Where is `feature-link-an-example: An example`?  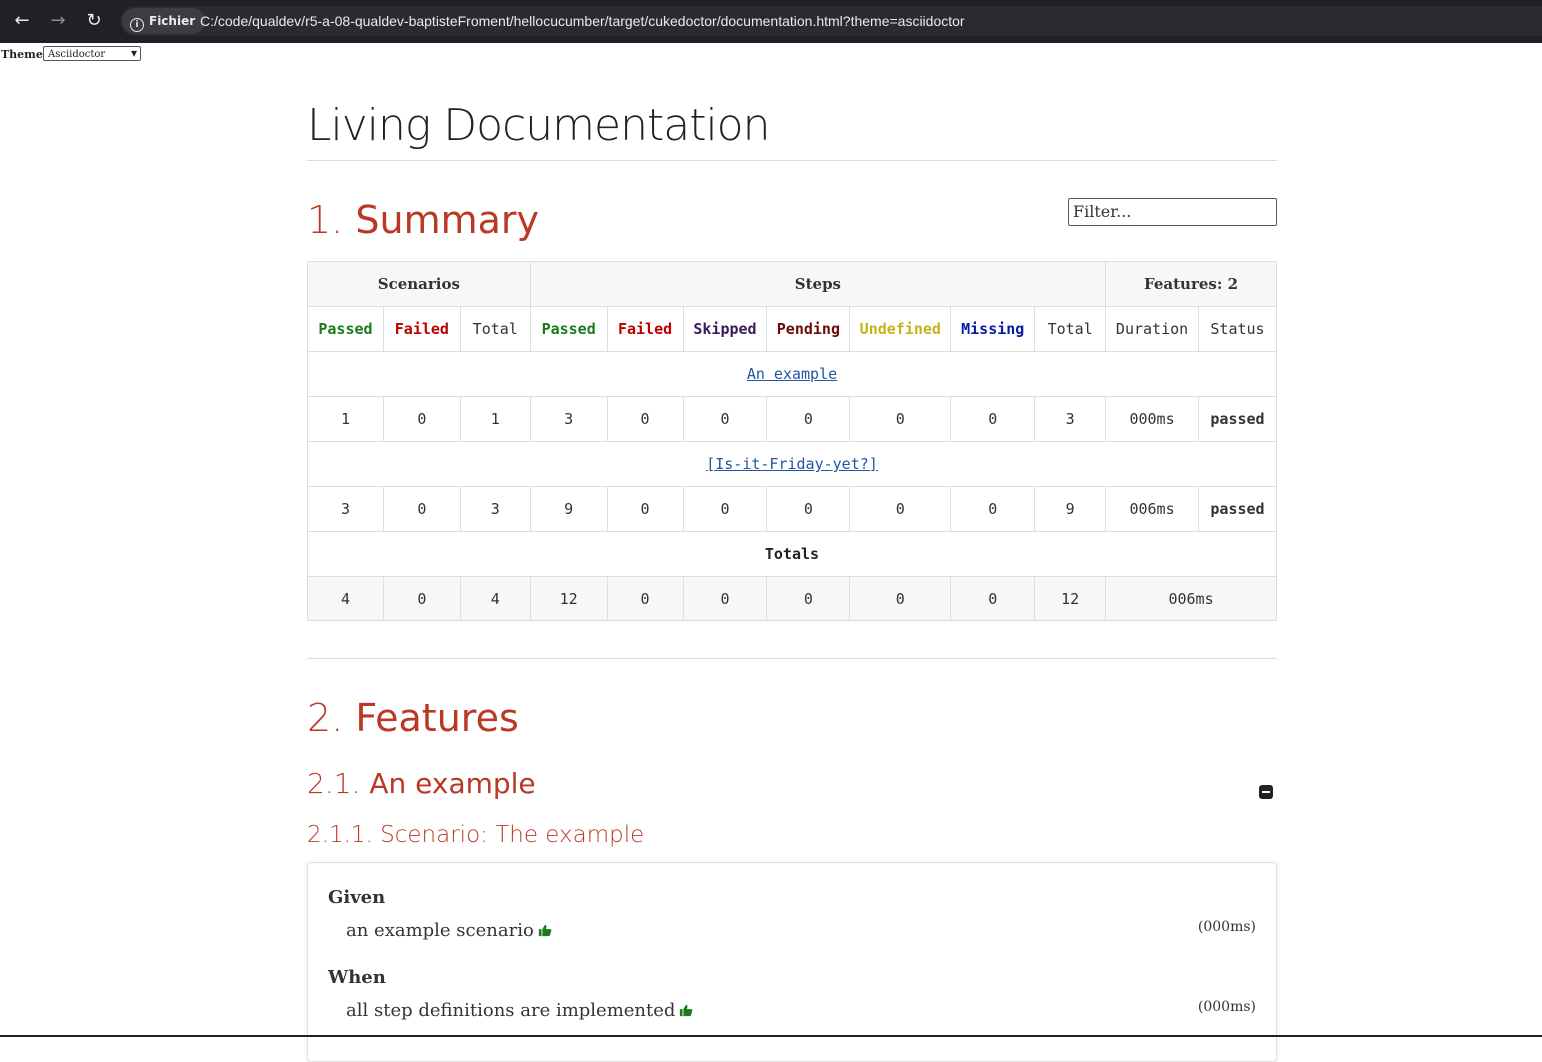
feature-link-an-example: An example is located at coordinates (792, 374).